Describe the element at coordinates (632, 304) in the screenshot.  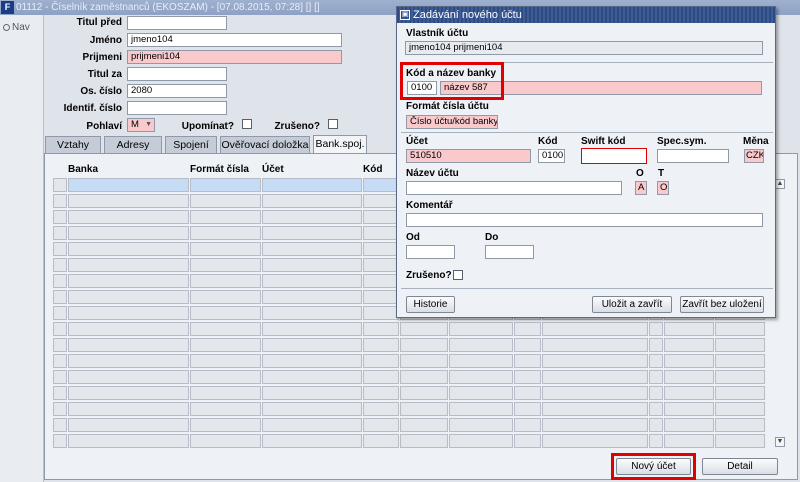
I see `save-close-button: Uložit a zavřít` at that location.